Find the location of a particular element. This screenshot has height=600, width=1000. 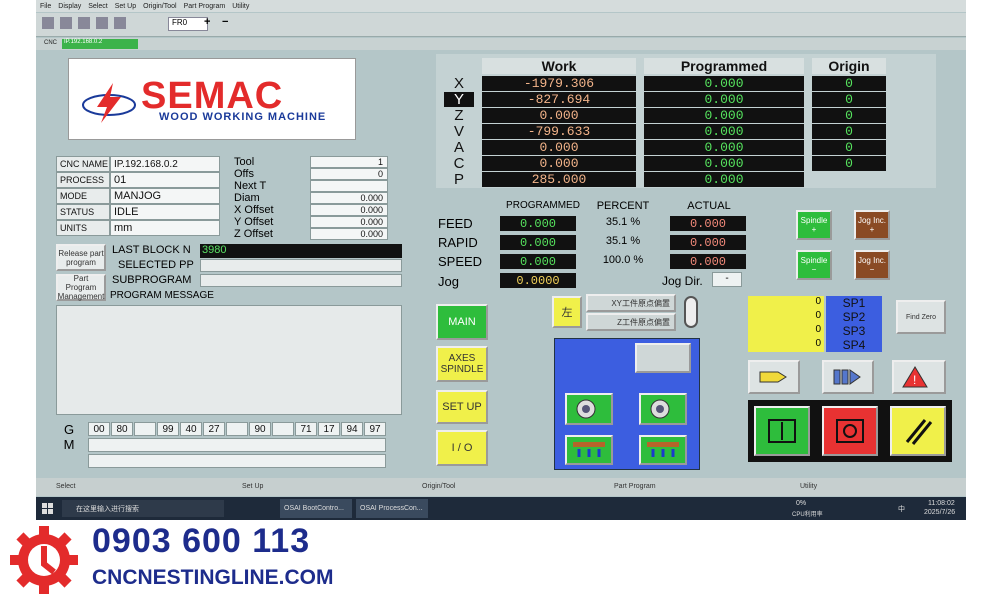

axes-spindle-button: AXES SPINDLE is located at coordinates (462, 364).